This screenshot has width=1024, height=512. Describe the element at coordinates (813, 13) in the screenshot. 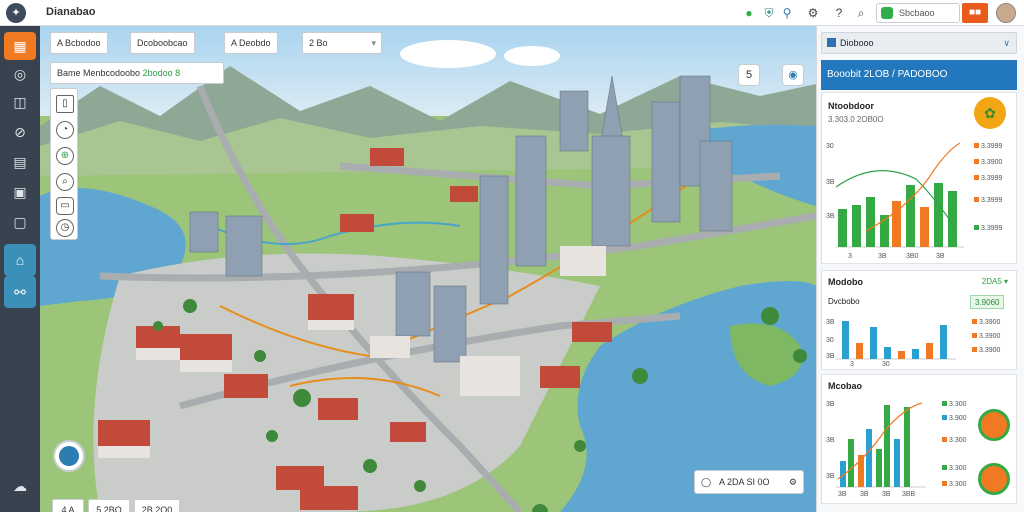

I see `settings-icon: ⚙` at that location.